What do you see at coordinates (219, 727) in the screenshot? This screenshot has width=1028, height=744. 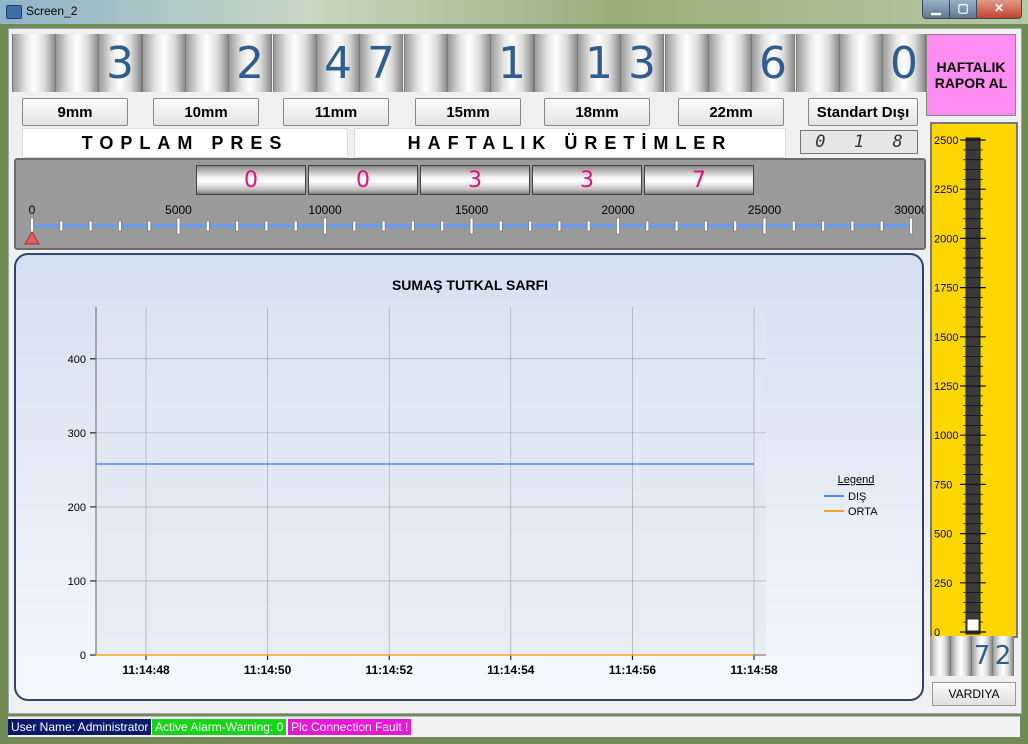 I see `status-alarm: Active Alarm-Warning: 0` at bounding box center [219, 727].